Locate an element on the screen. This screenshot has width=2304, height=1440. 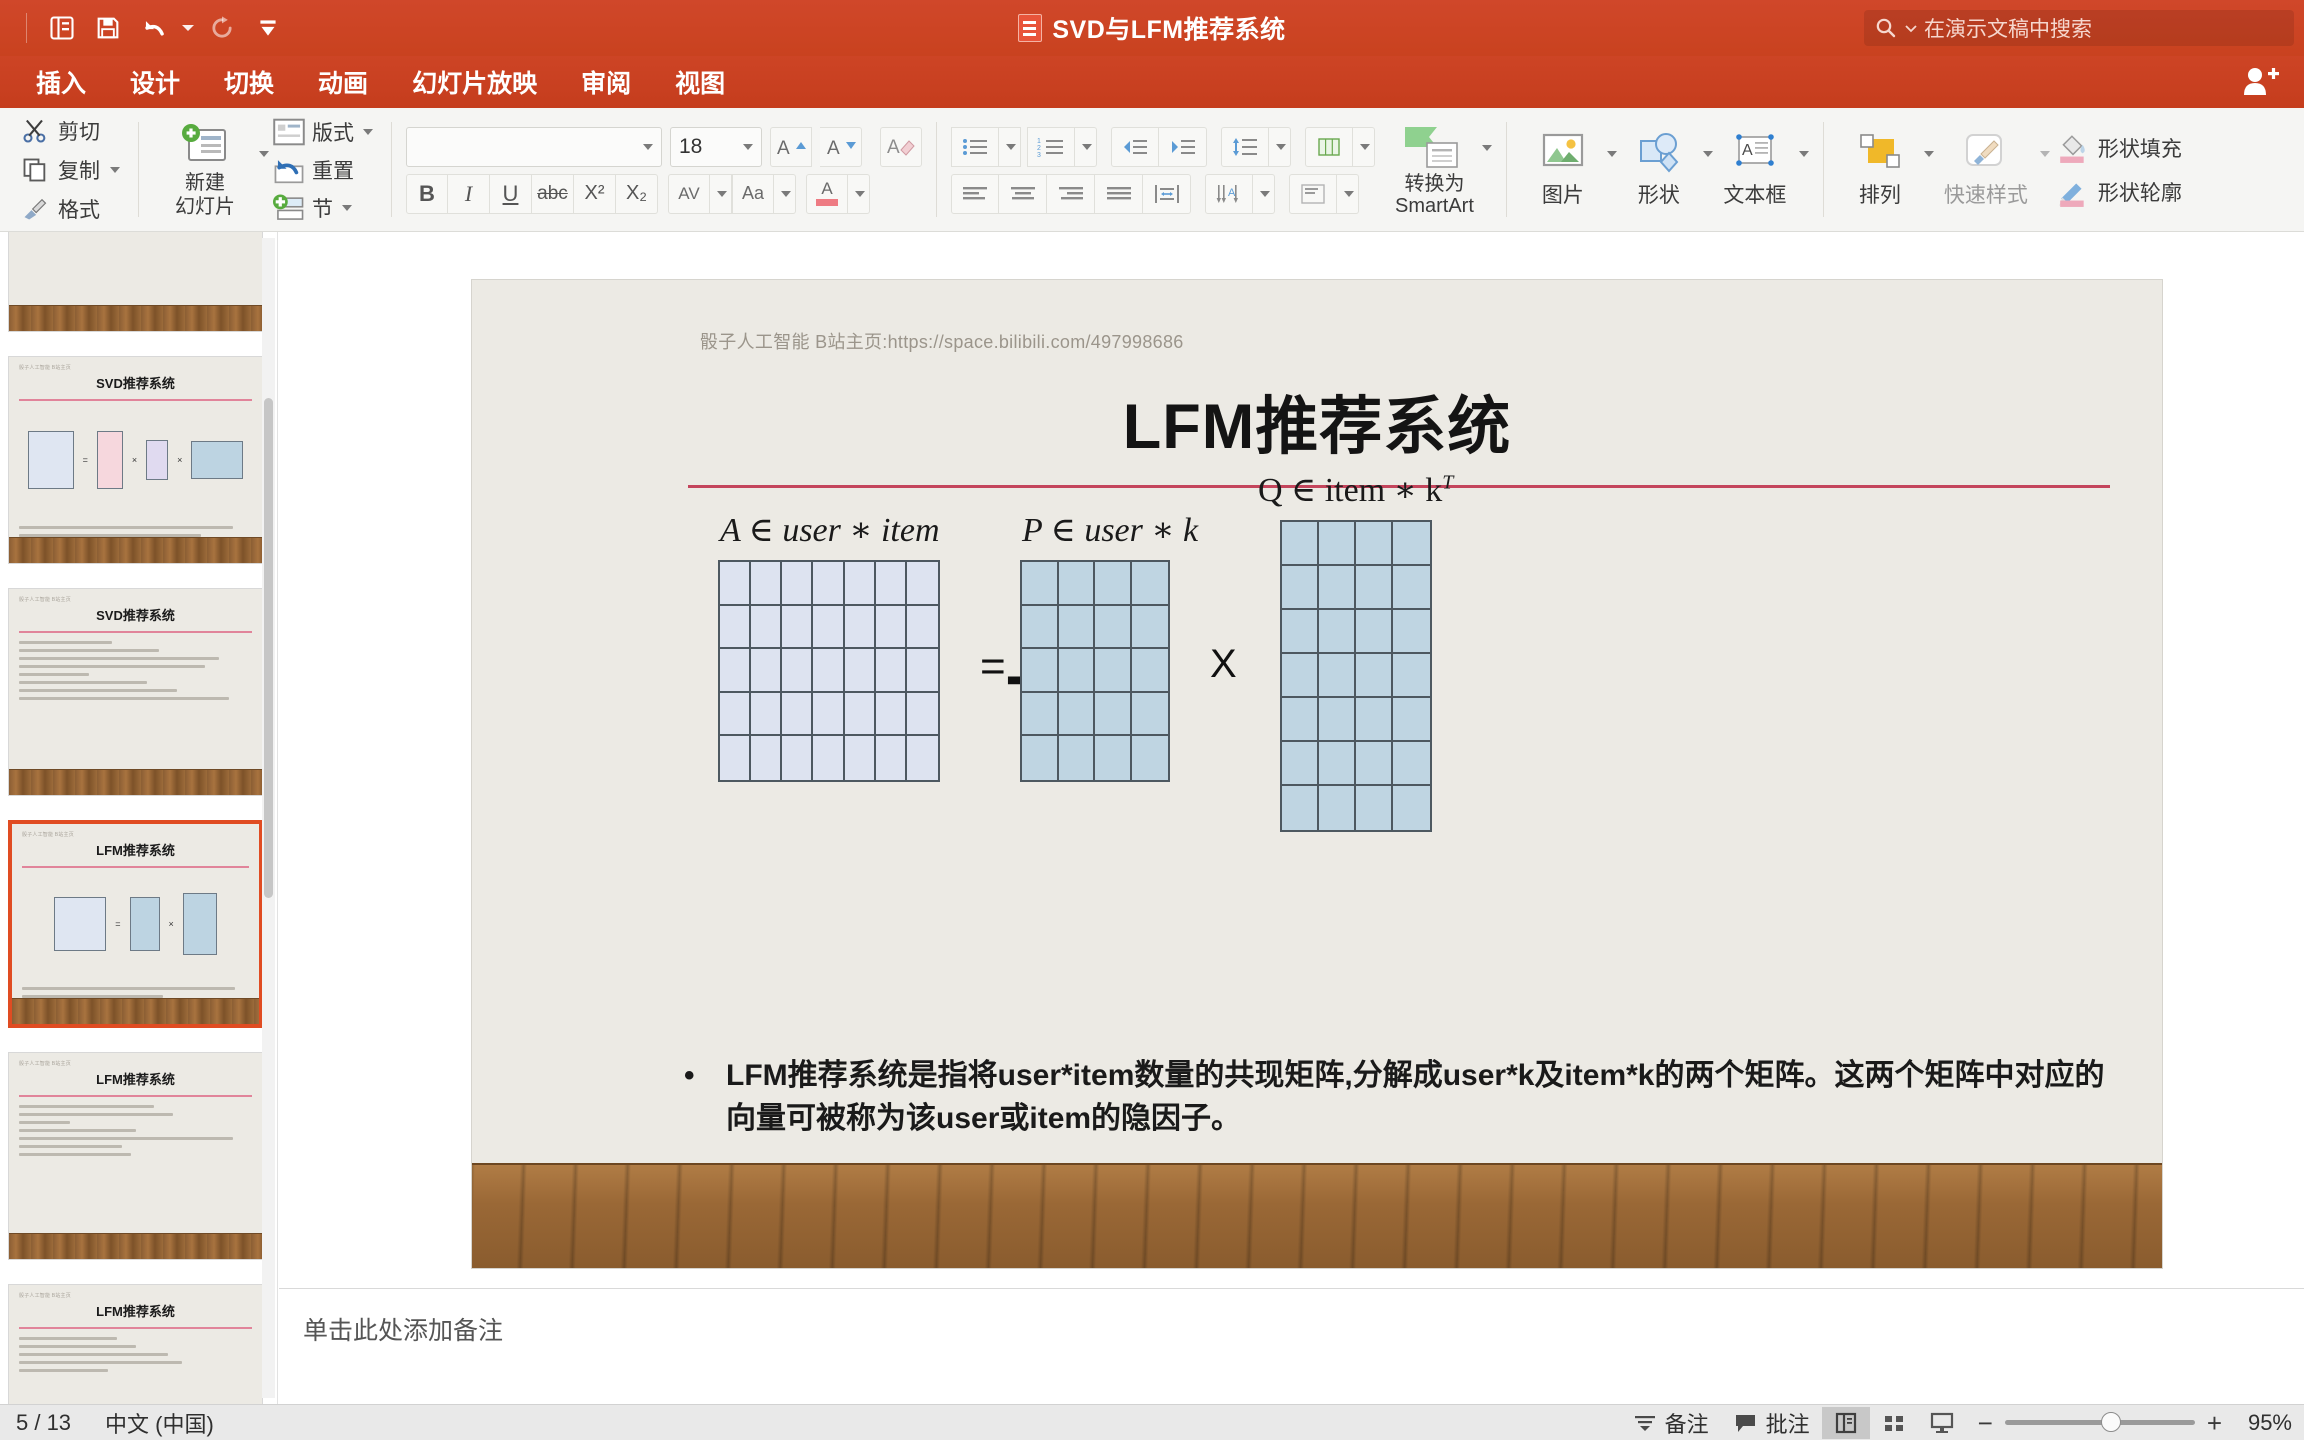
columns-caret-icon is located at coordinates (1364, 146).